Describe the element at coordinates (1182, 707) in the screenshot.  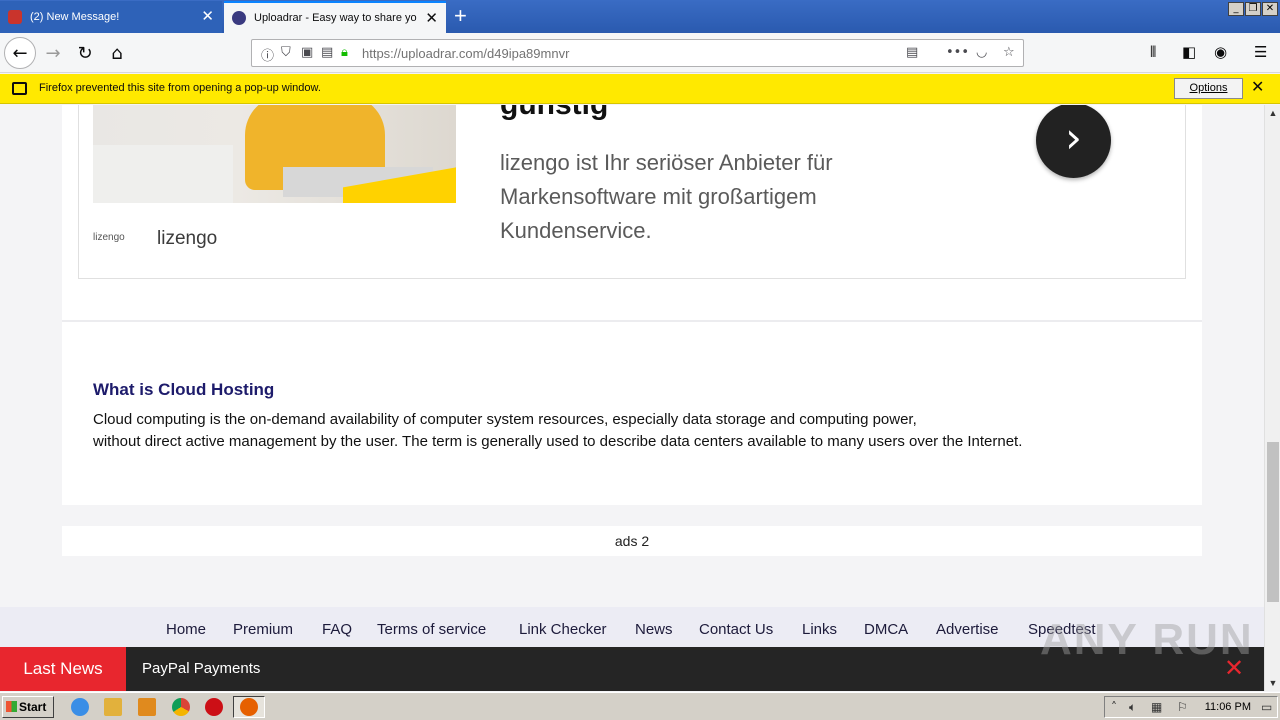
I see `flag-icon: ⚐` at that location.